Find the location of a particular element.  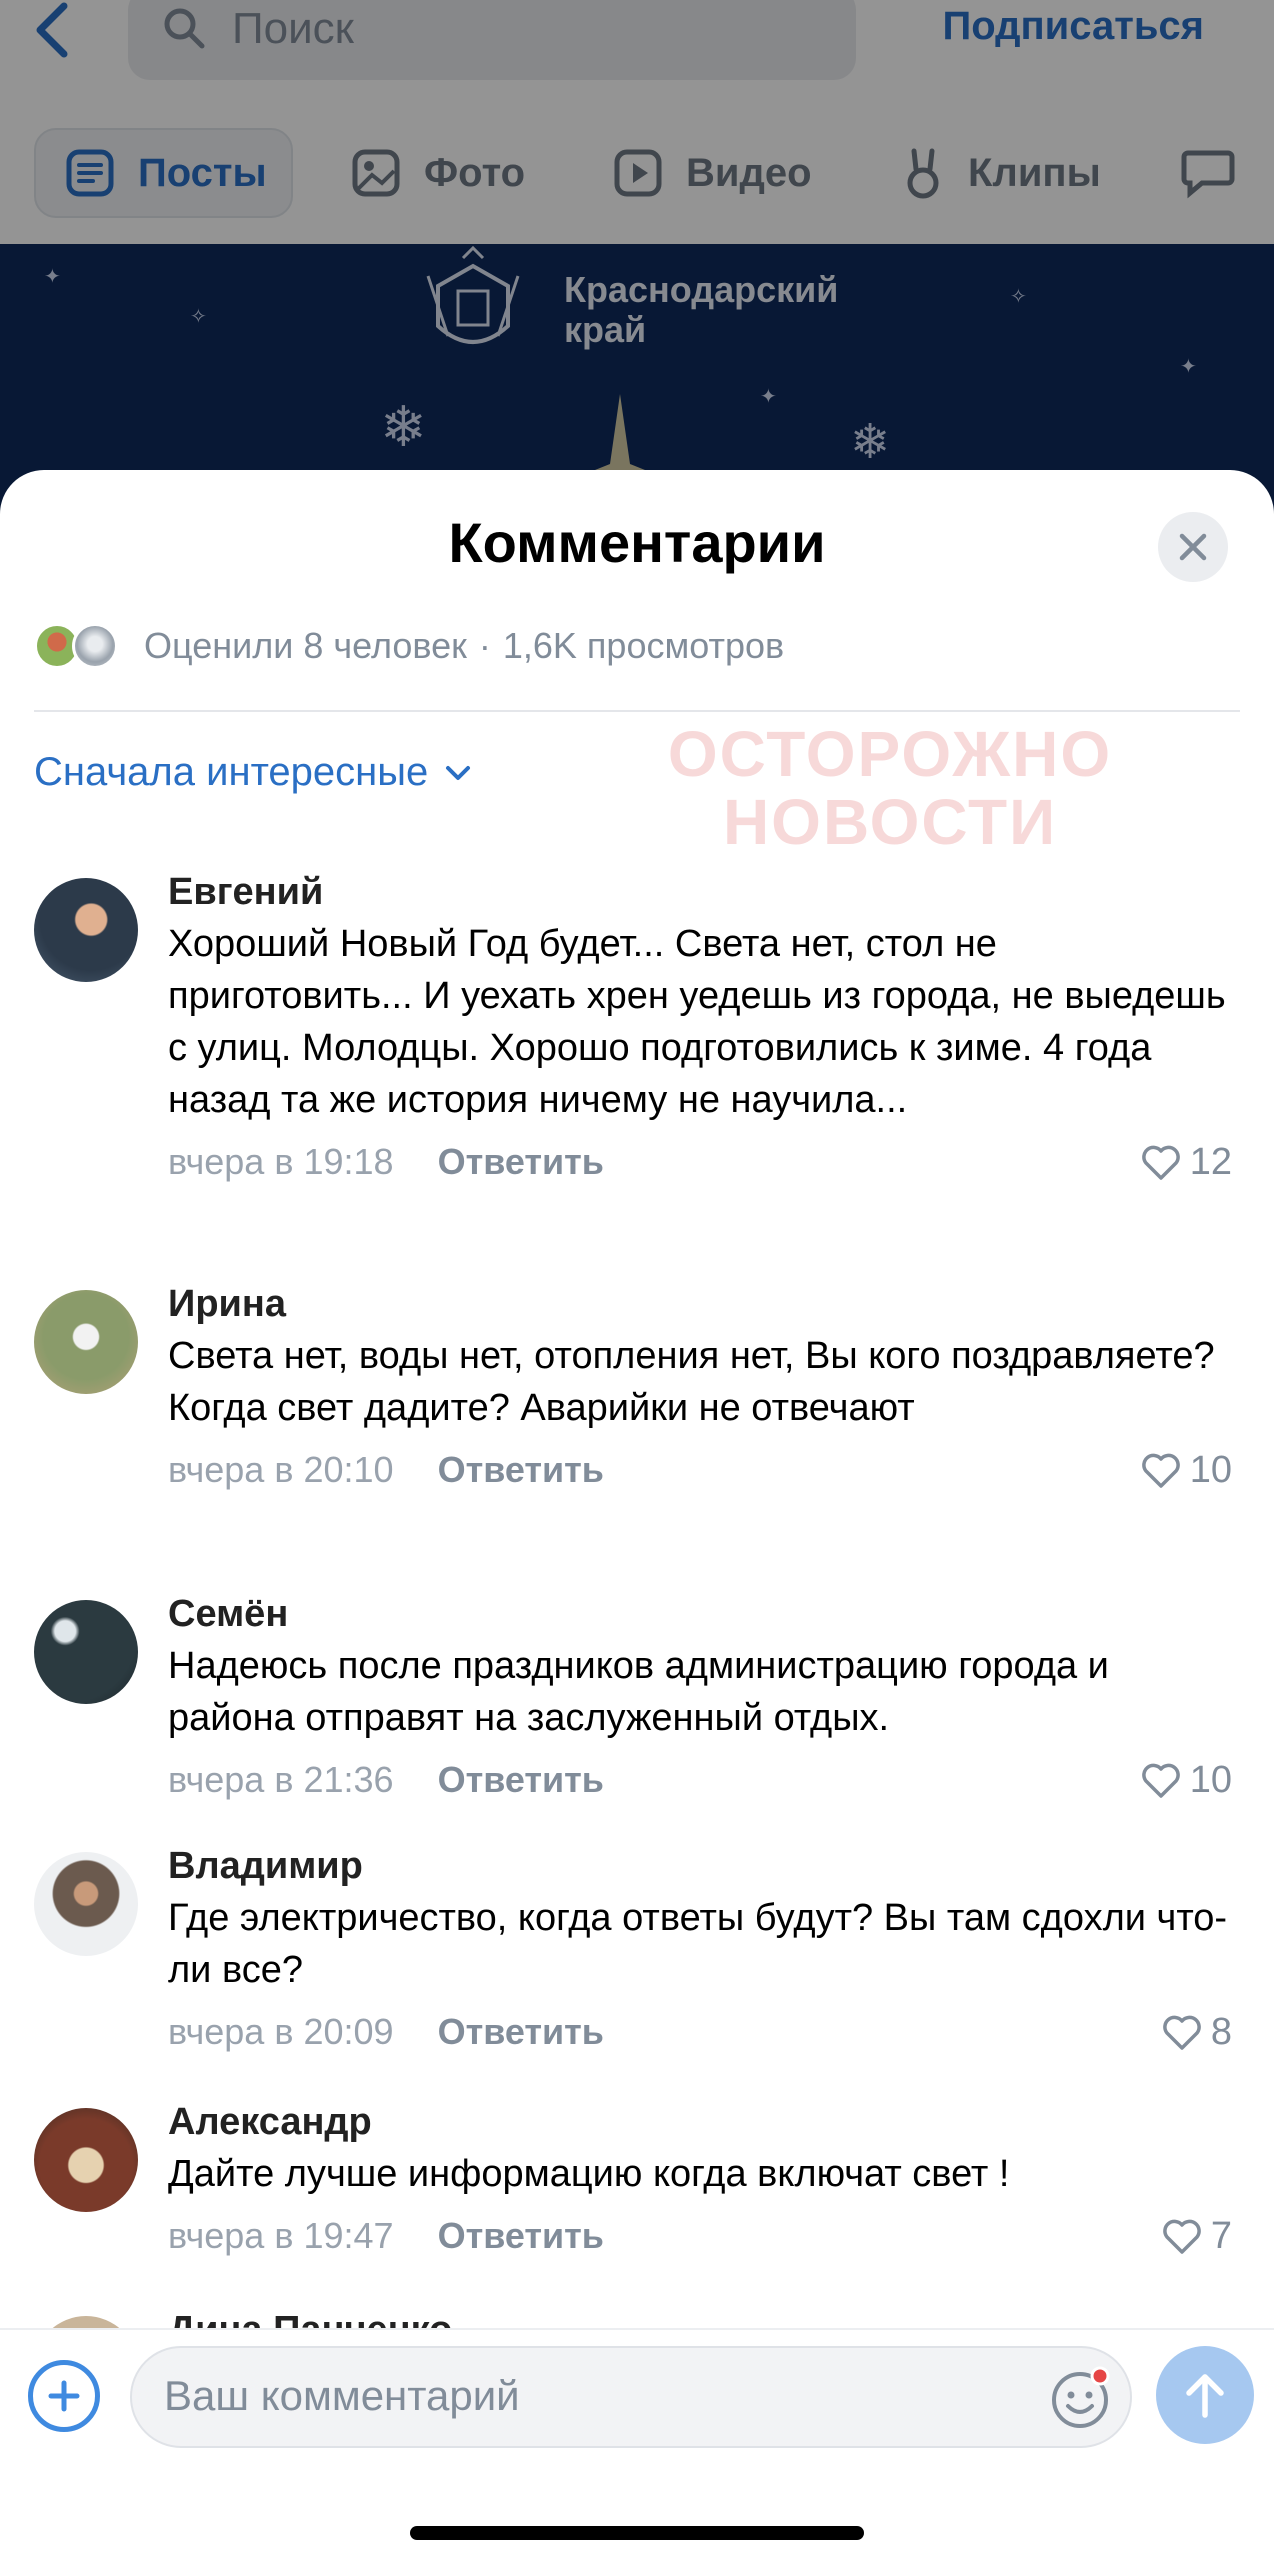

close-button is located at coordinates (1193, 547).